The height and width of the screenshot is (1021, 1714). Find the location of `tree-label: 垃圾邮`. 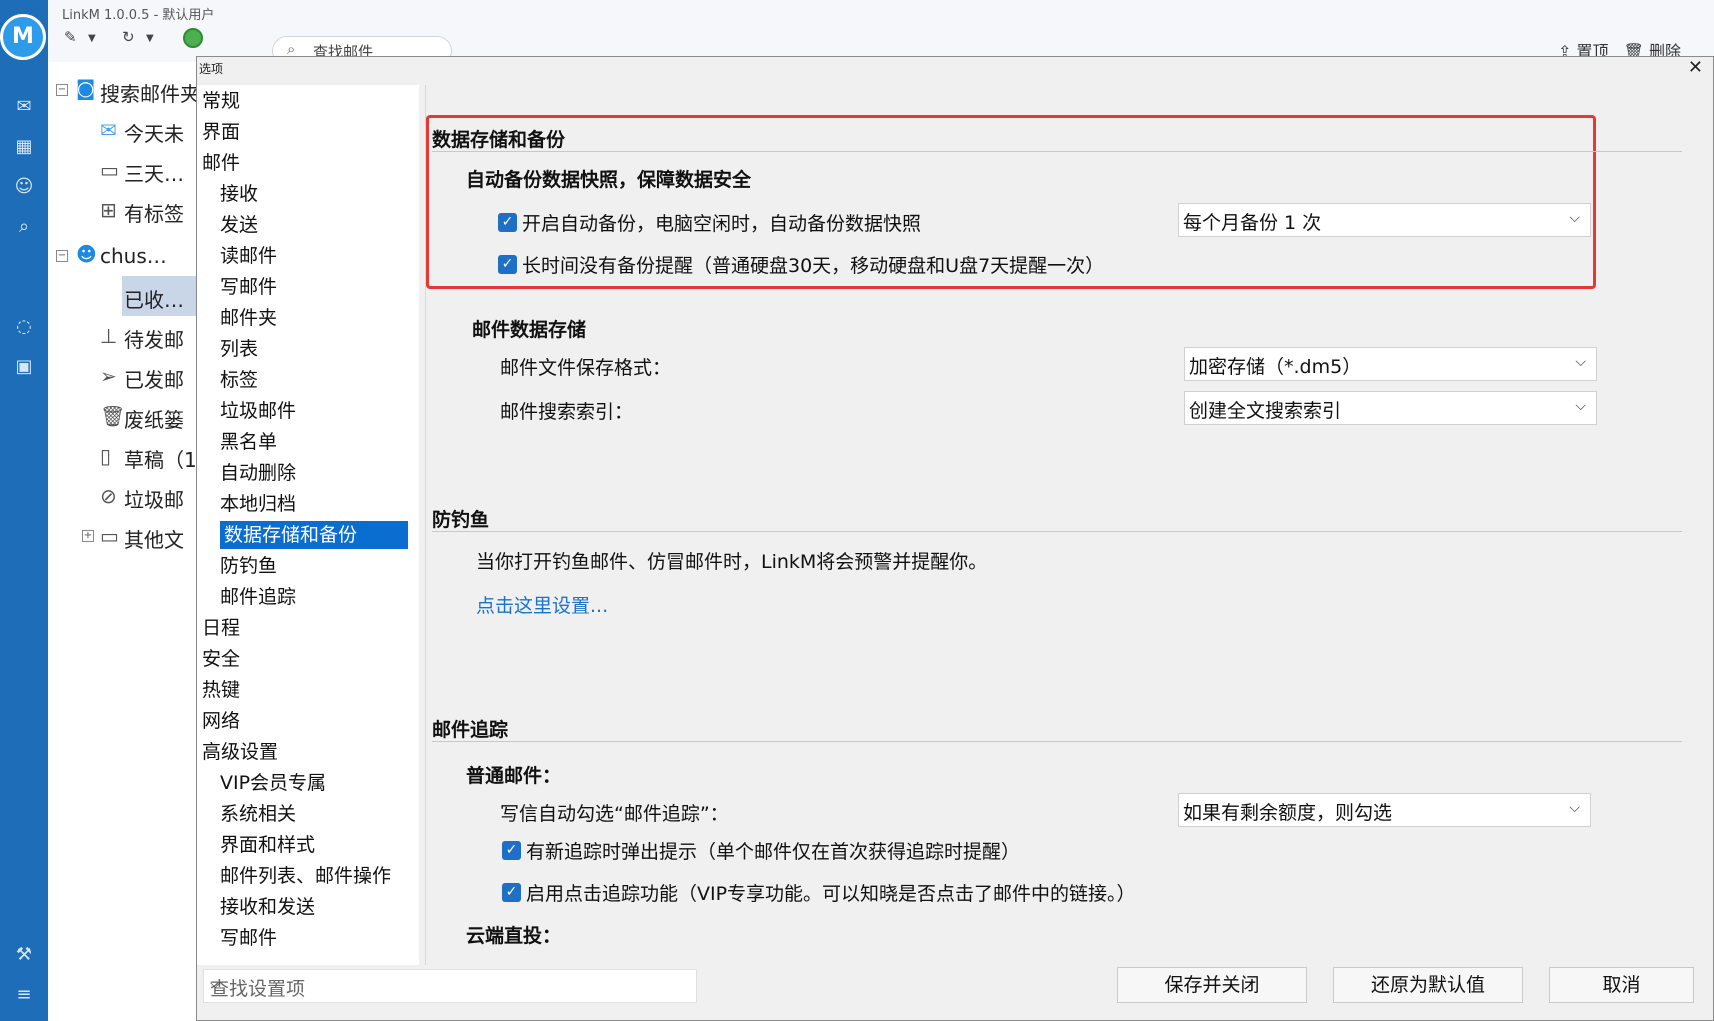

tree-label: 垃圾邮 is located at coordinates (154, 500).